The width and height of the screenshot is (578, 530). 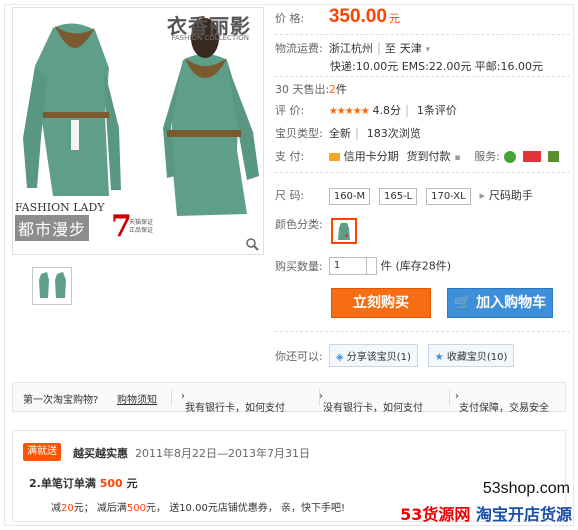 What do you see at coordinates (222, 453) in the screenshot?
I see `promo-date: 2011年8月22日—2013年7月31日` at bounding box center [222, 453].